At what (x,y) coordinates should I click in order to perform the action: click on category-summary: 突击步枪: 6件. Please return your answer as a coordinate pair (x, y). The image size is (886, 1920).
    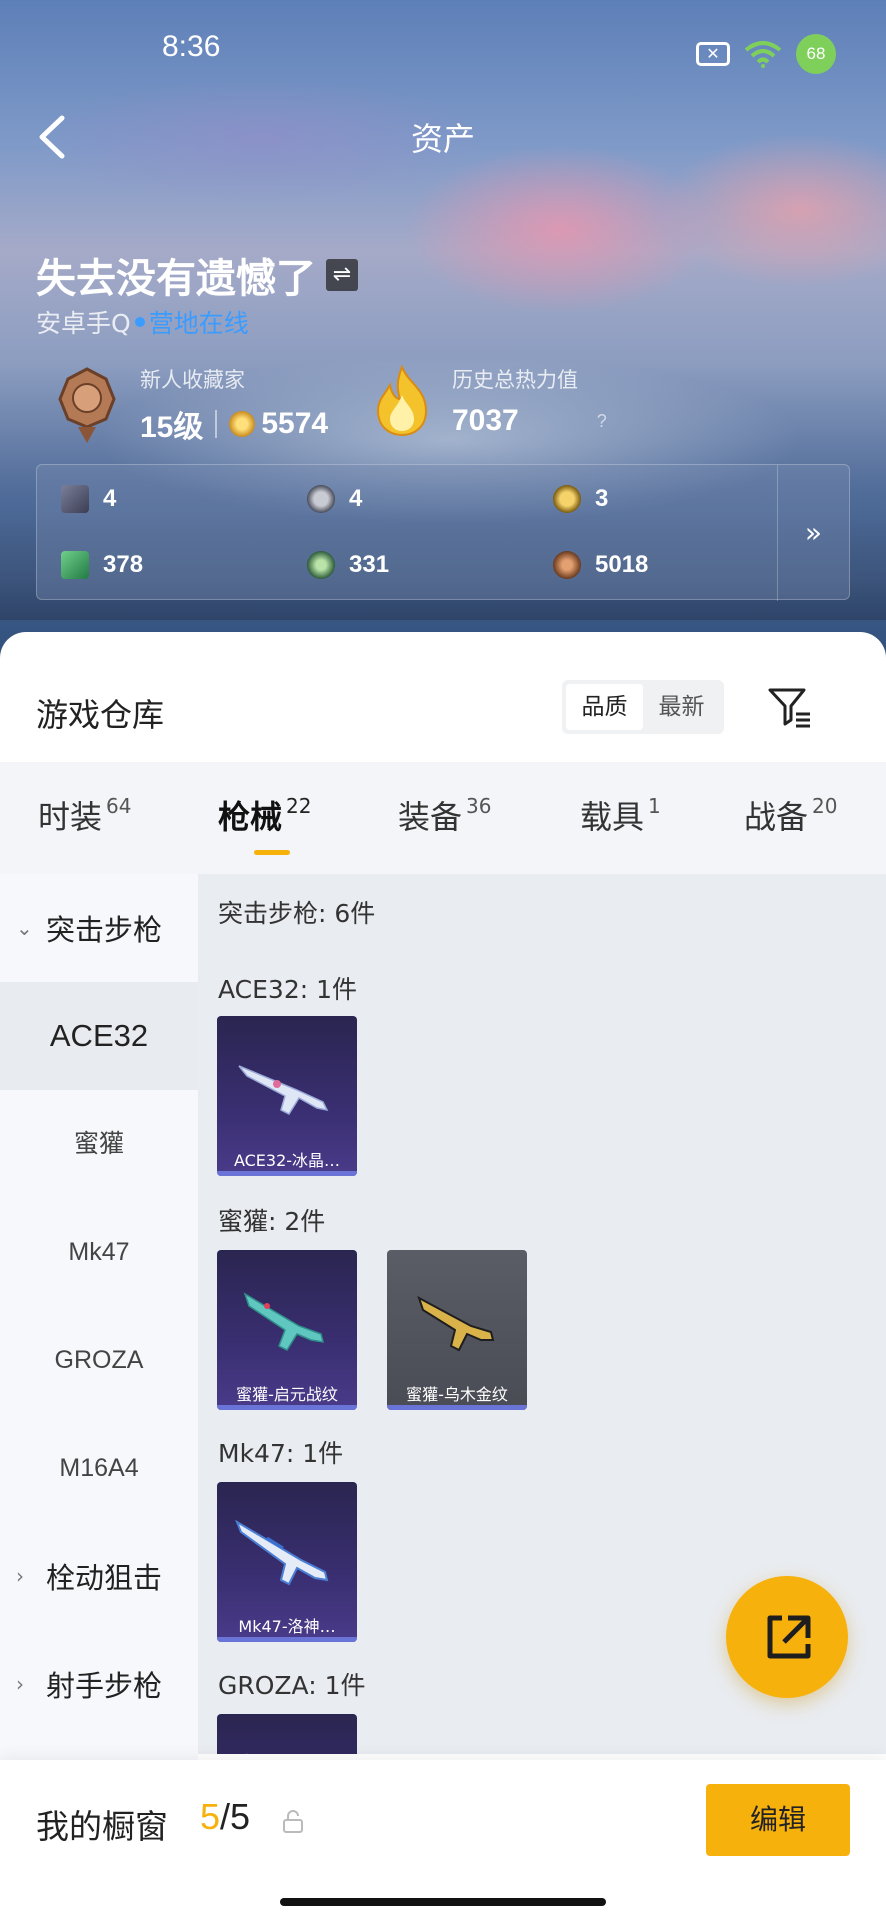
    Looking at the image, I should click on (297, 913).